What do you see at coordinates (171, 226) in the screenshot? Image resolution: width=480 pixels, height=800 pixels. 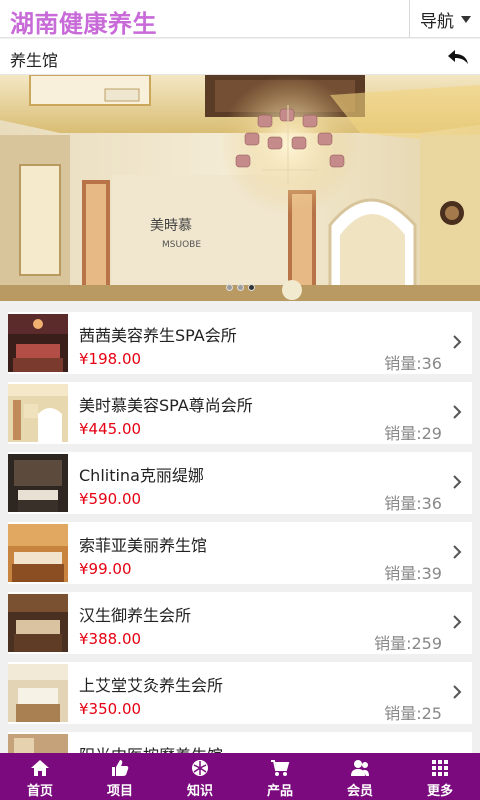 I see `banner-sign: 美時慕` at bounding box center [171, 226].